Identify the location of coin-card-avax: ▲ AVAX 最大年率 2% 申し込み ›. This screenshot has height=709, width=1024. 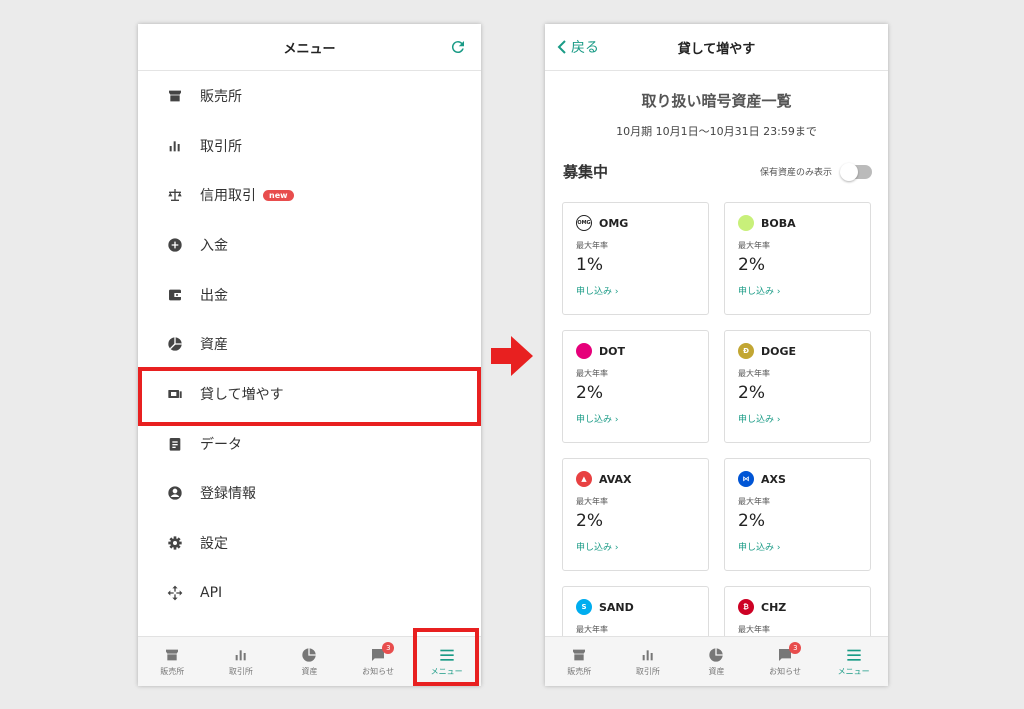
(635, 514).